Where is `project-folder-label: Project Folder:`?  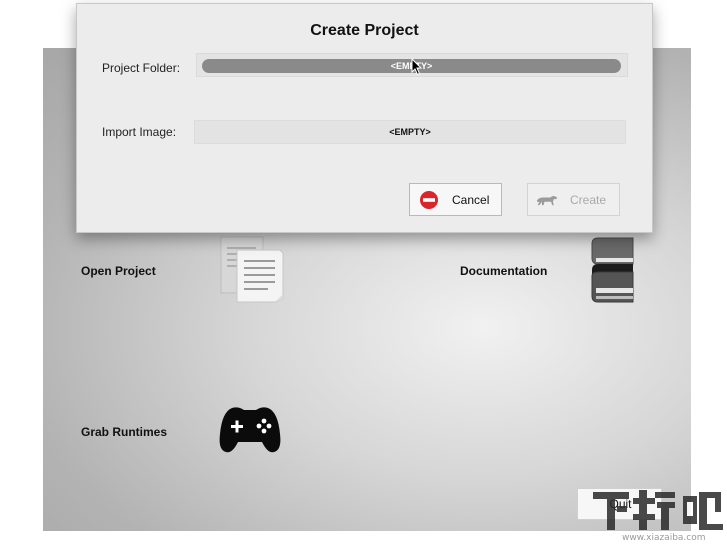
project-folder-label: Project Folder: is located at coordinates (141, 68).